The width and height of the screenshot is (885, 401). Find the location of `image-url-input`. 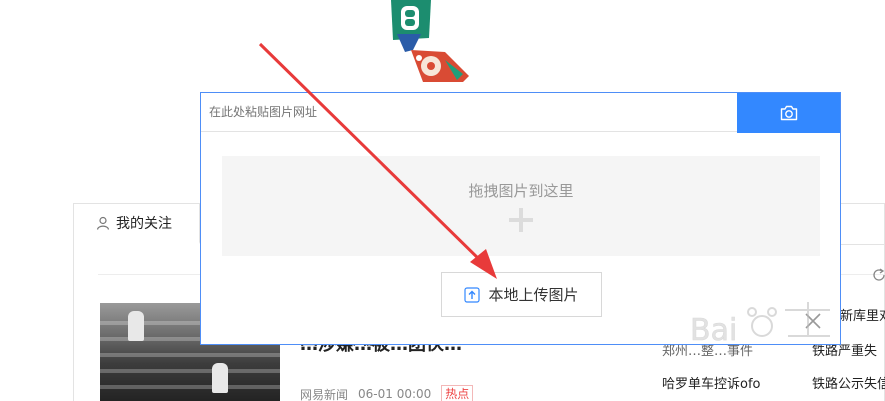

image-url-input is located at coordinates (469, 112).